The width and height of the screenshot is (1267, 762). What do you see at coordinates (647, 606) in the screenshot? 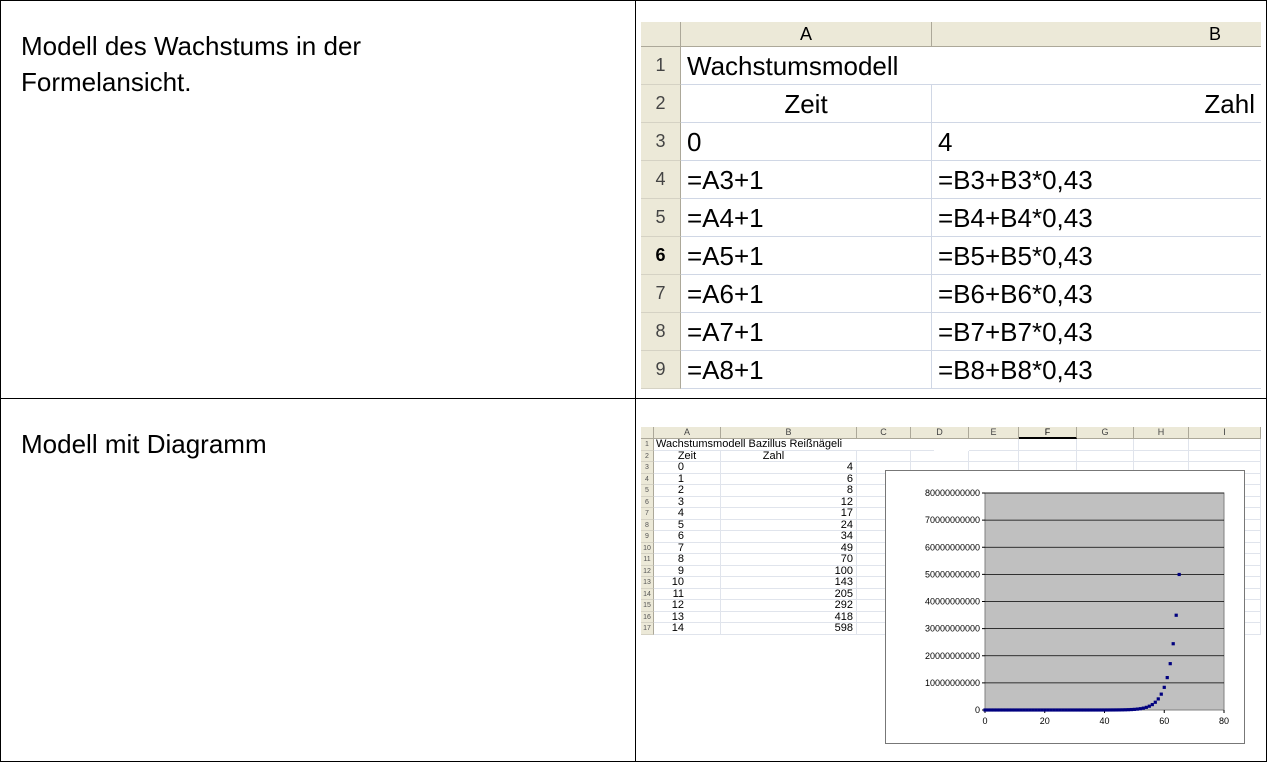
I see `row-header: 15` at bounding box center [647, 606].